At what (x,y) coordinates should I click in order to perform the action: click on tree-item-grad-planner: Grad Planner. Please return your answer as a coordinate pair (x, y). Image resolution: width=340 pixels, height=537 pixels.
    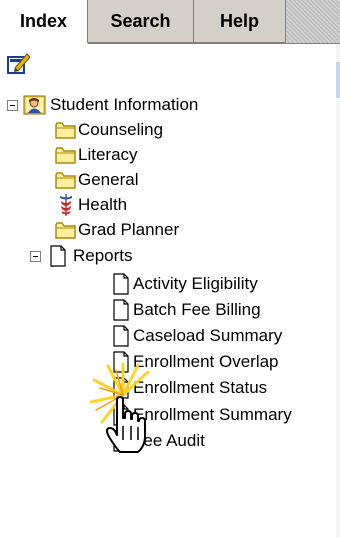
    Looking at the image, I should click on (168, 230).